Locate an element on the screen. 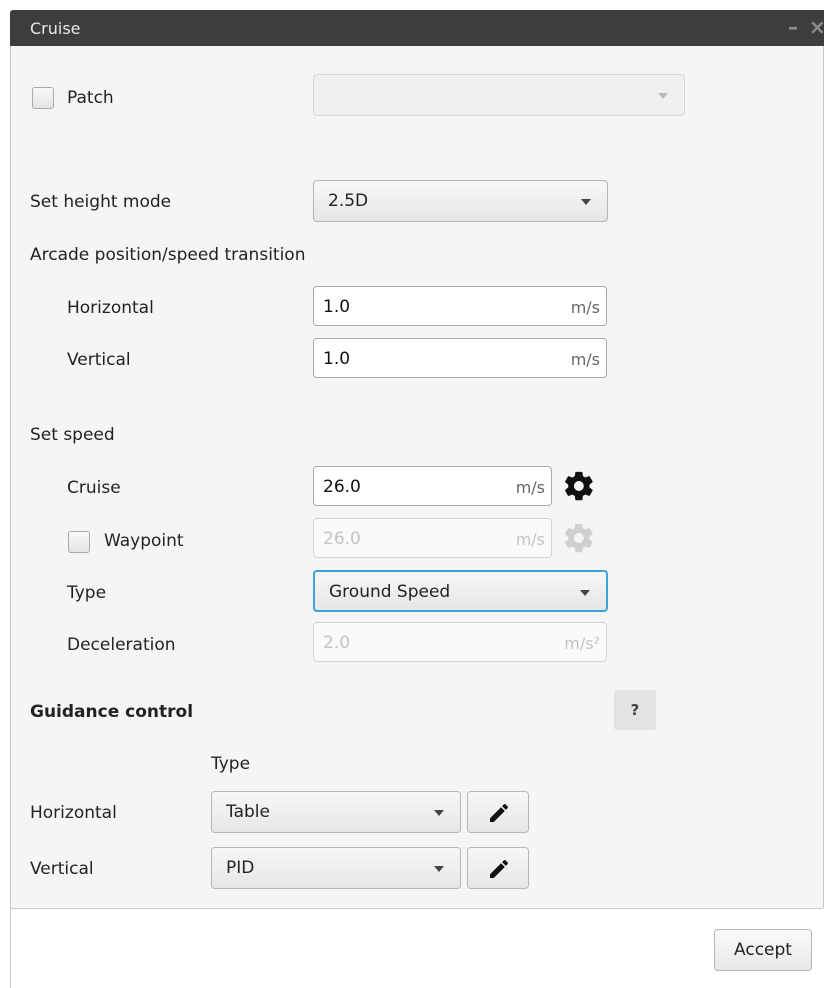 Image resolution: width=824 pixels, height=988 pixels. edit-horizontal-button is located at coordinates (498, 812).